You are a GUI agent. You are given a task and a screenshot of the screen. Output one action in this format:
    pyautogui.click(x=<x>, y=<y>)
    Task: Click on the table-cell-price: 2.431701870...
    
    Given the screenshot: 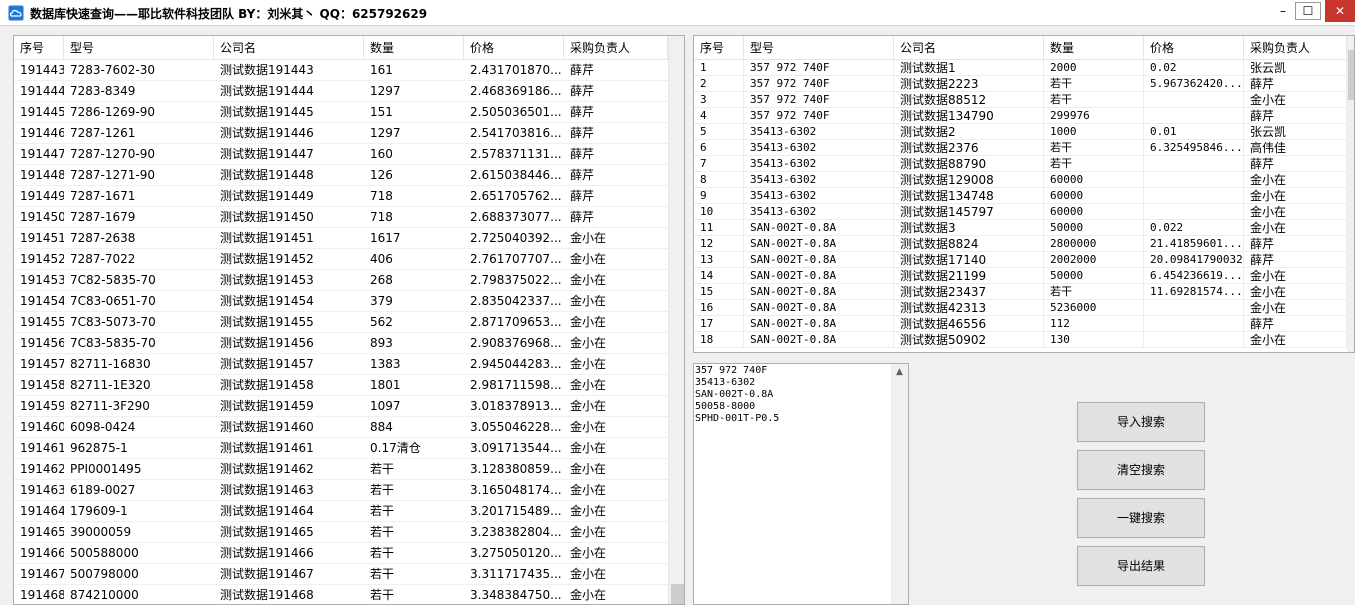 What is the action you would take?
    pyautogui.click(x=514, y=70)
    